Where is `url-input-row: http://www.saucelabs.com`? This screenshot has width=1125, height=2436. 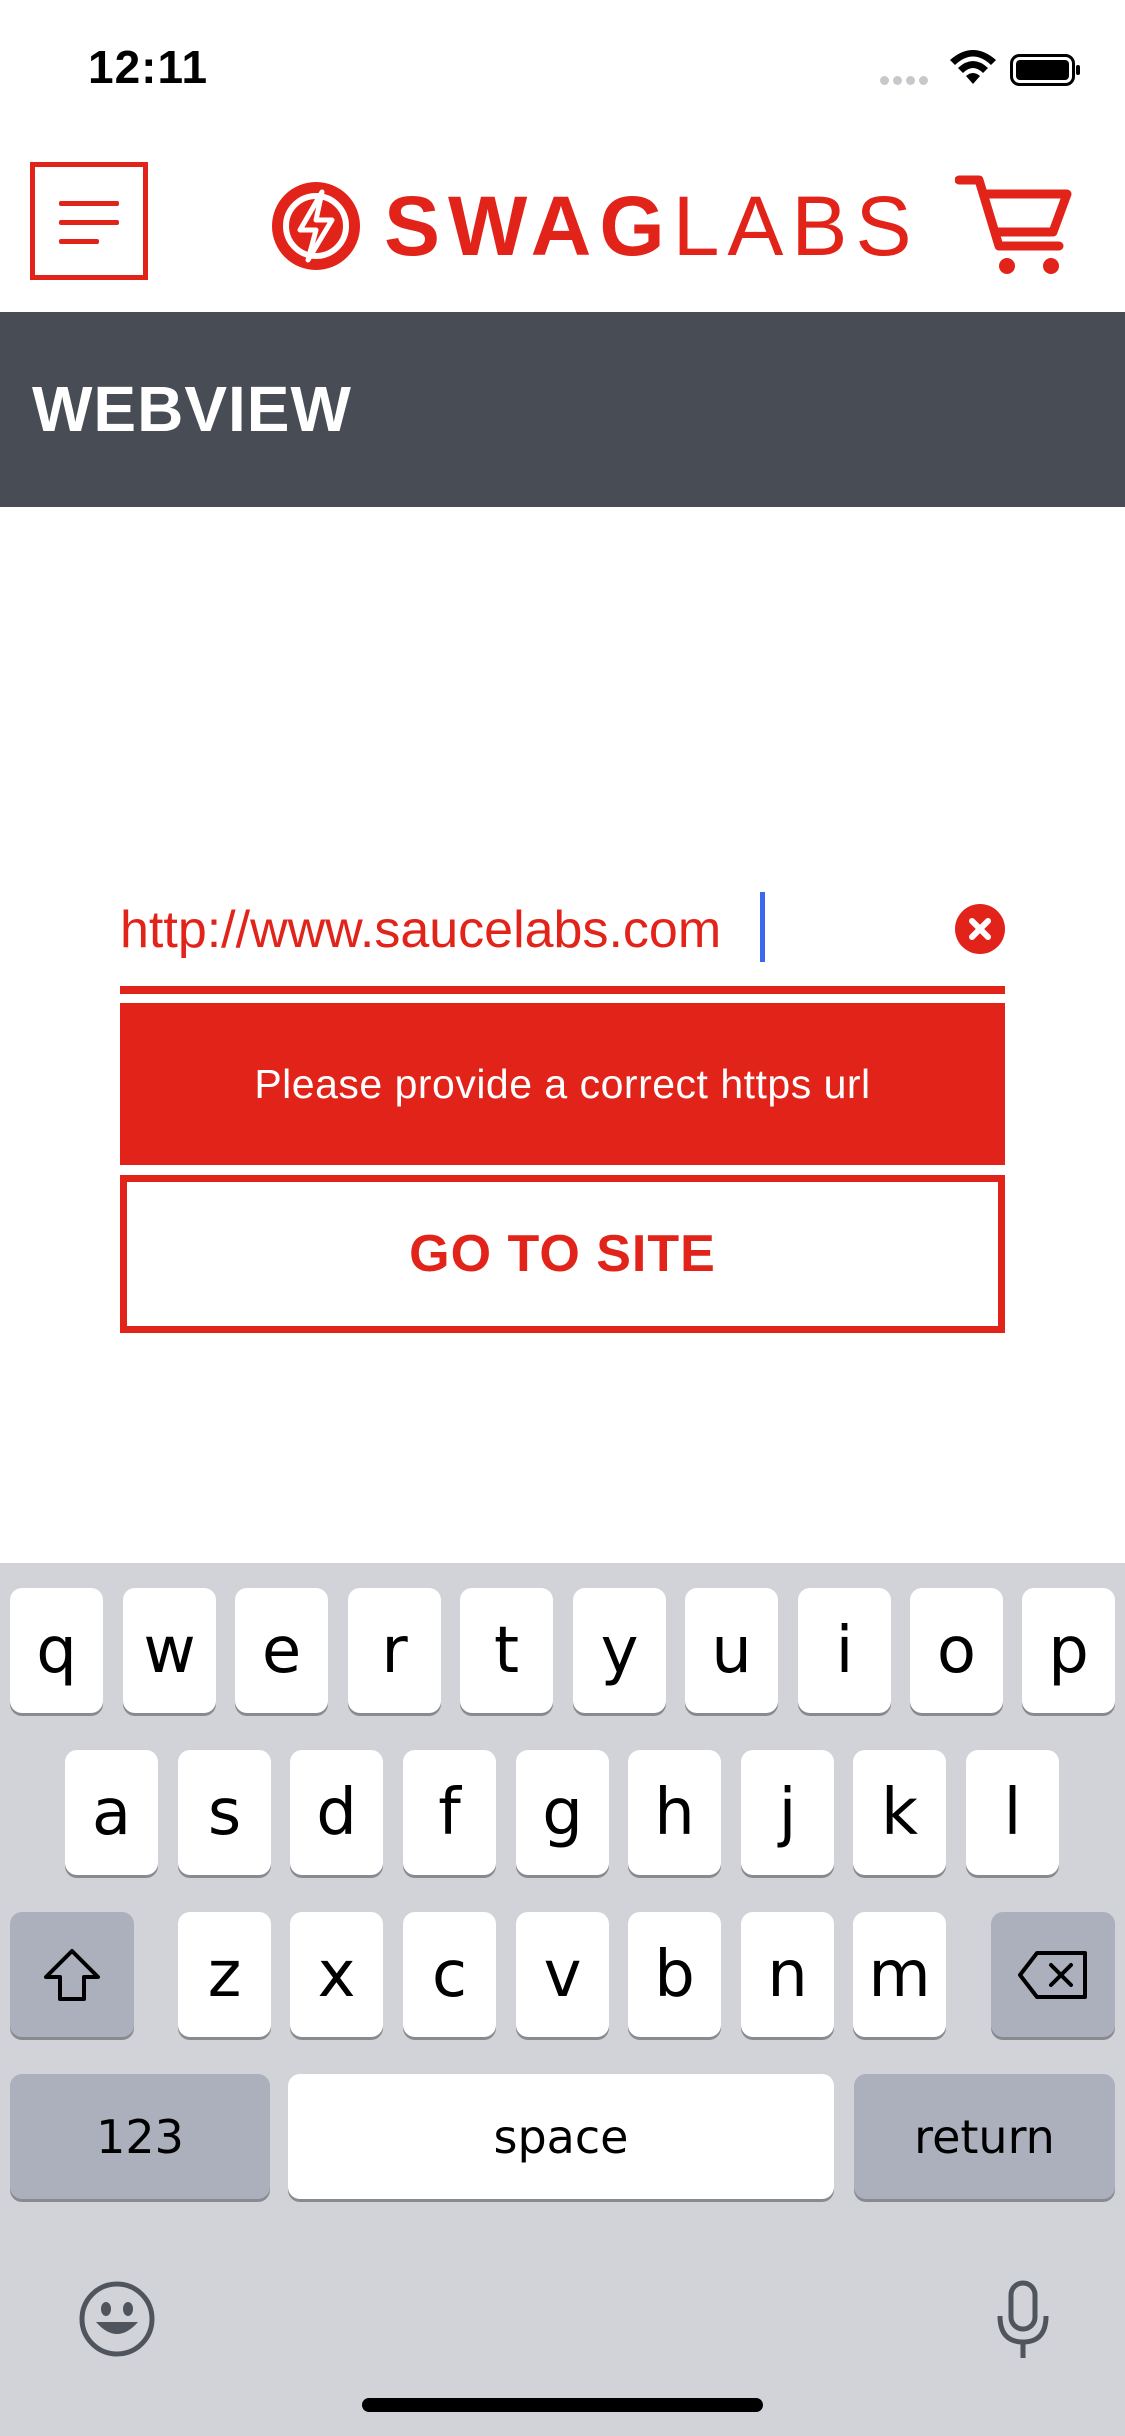 url-input-row: http://www.saucelabs.com is located at coordinates (562, 930).